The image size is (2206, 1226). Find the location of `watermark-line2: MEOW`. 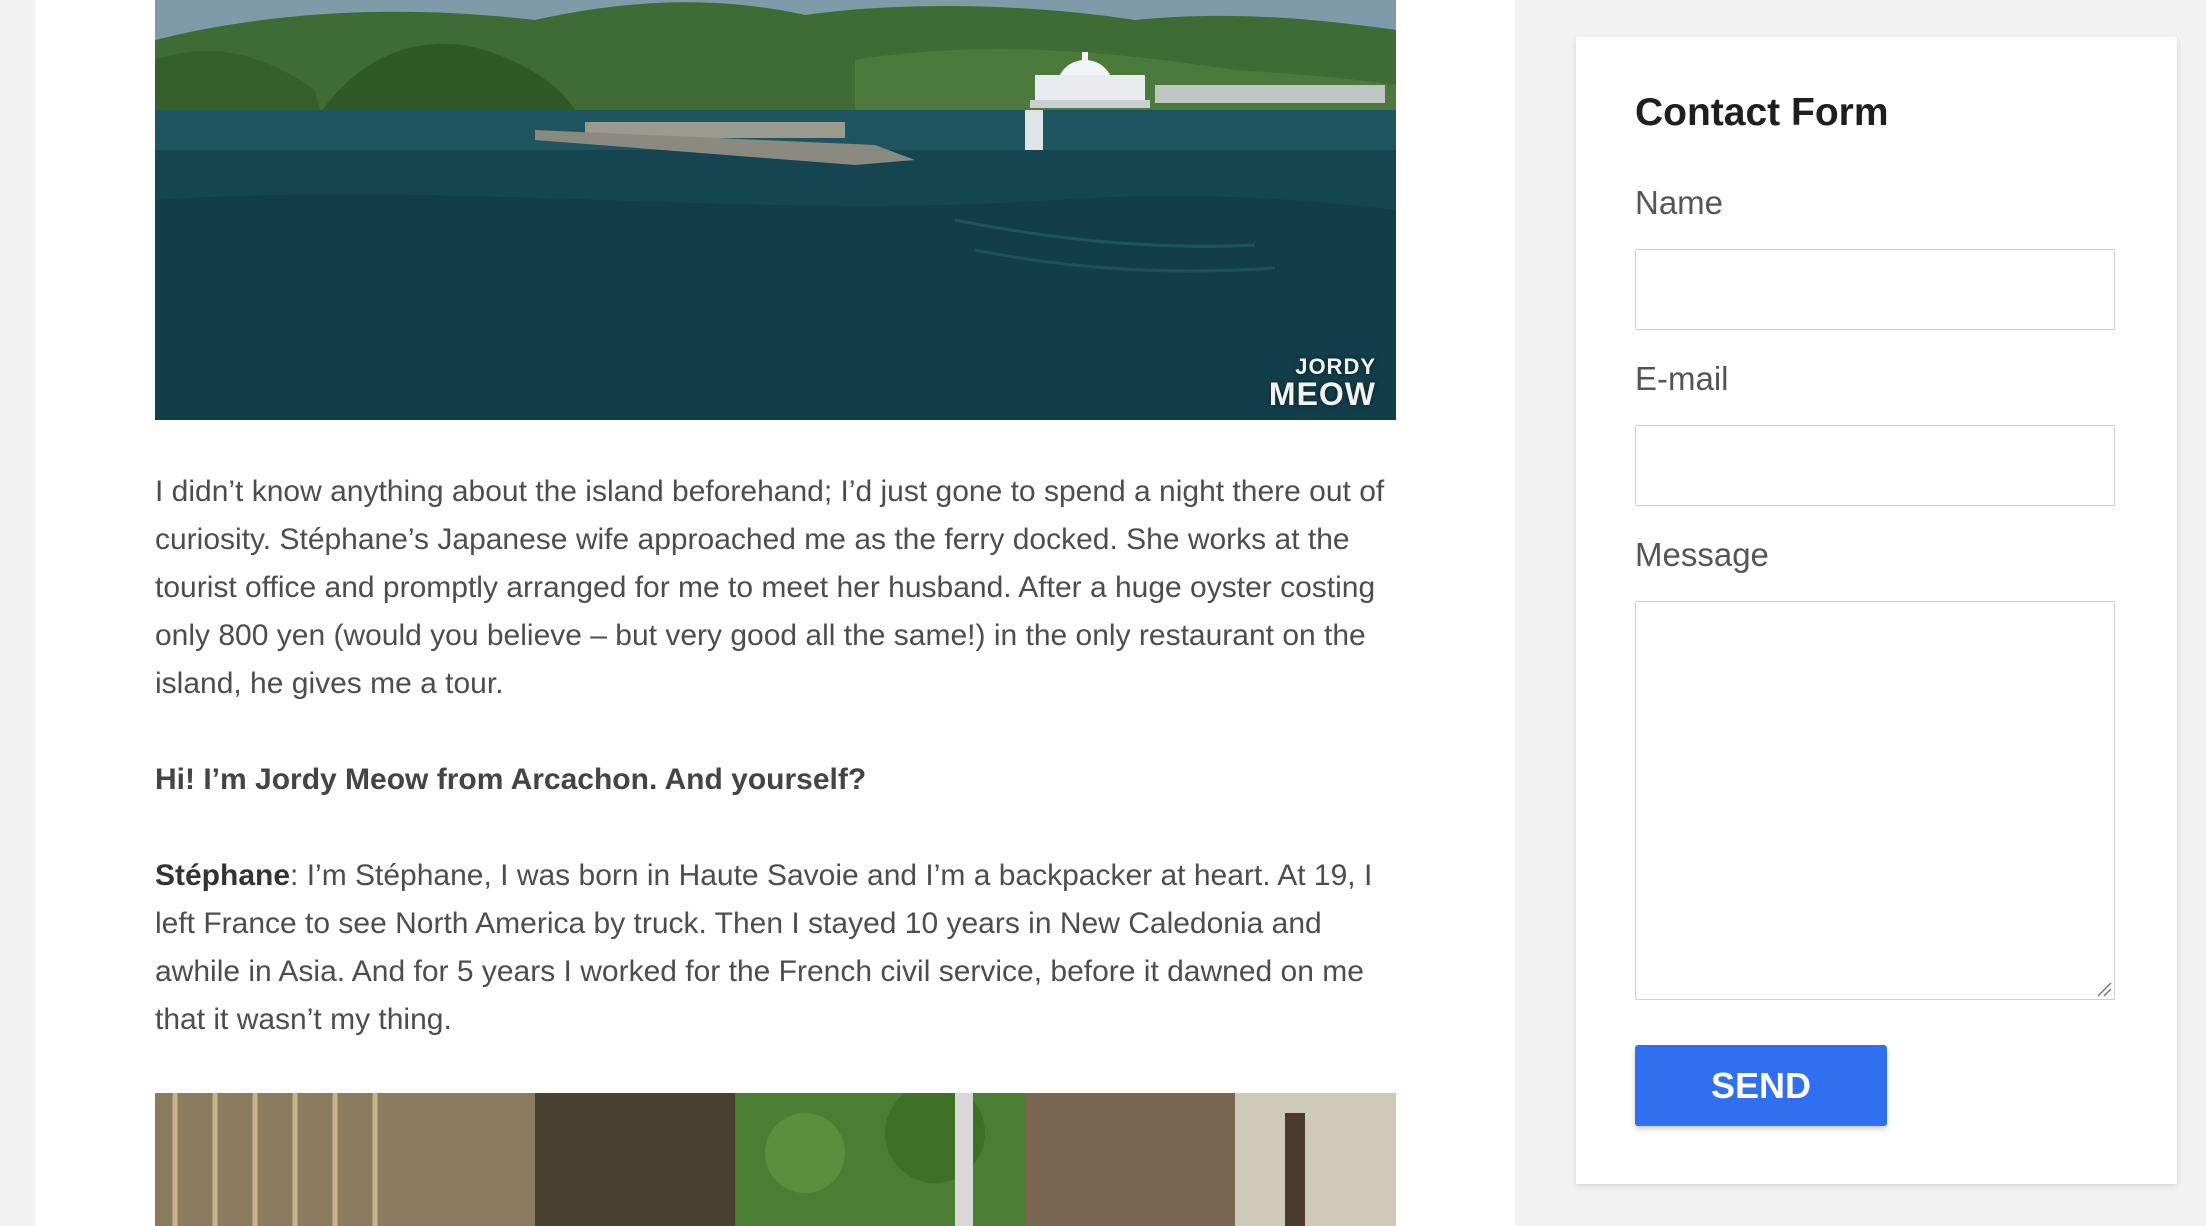

watermark-line2: MEOW is located at coordinates (1322, 394).